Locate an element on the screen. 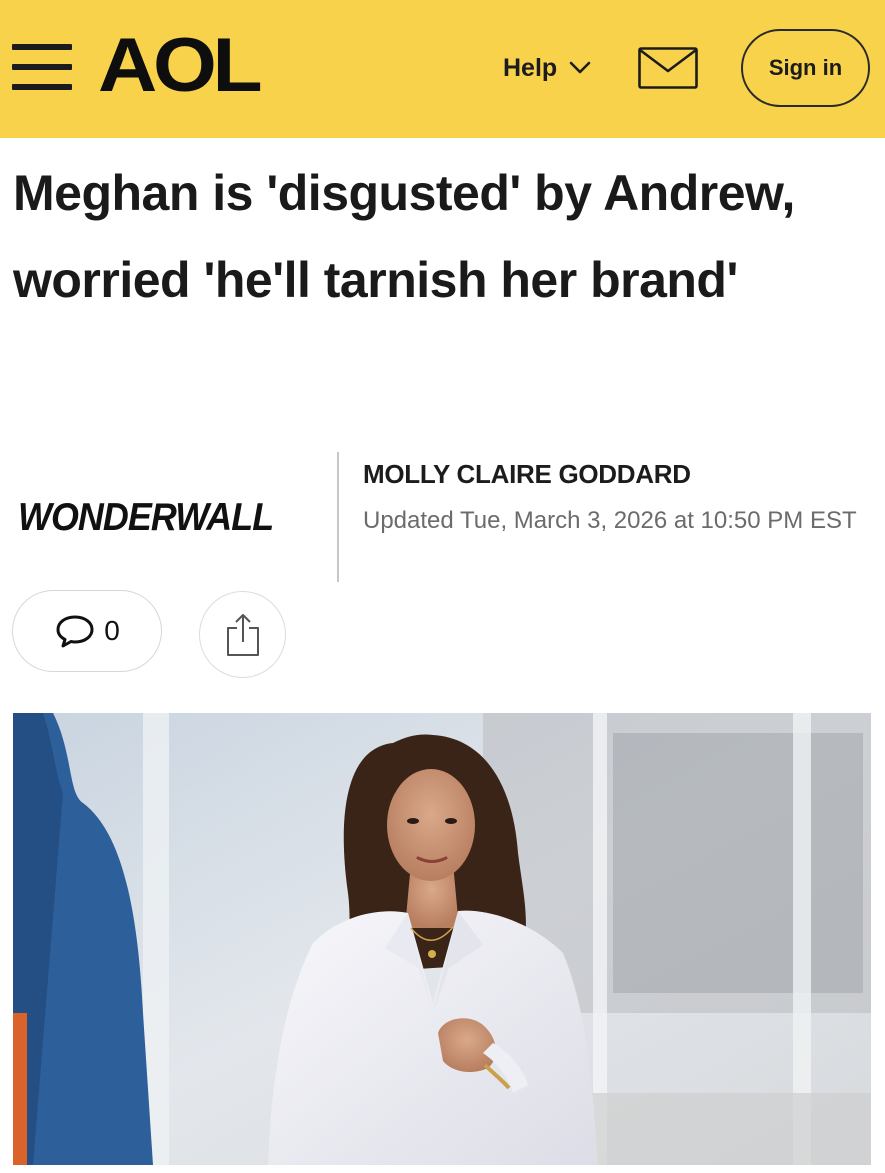 This screenshot has width=885, height=1173. author-name: MOLLY CLAIRE GODDARD is located at coordinates (527, 474).